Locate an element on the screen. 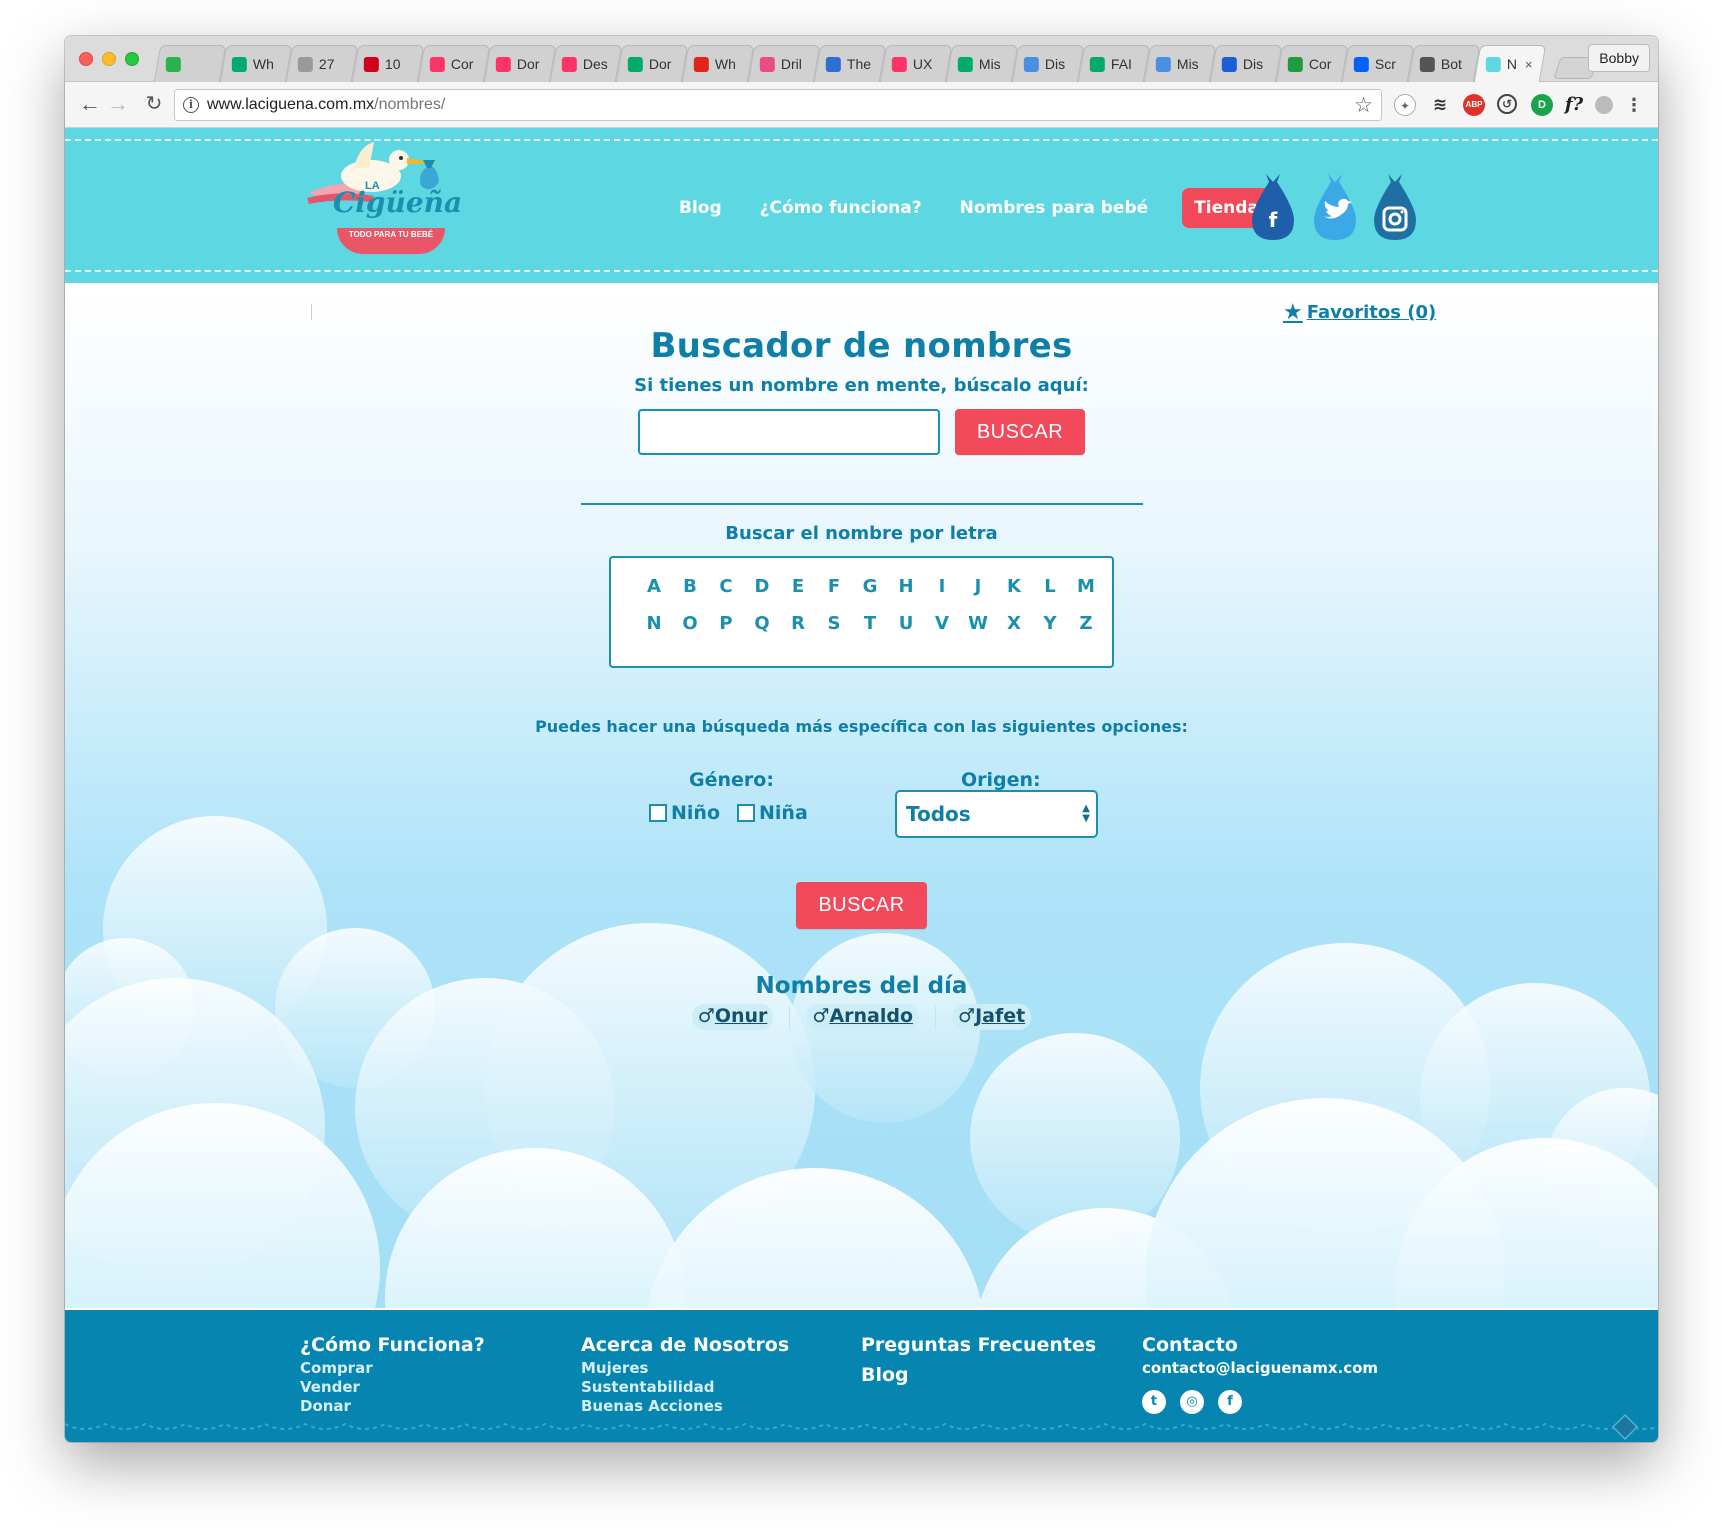 The height and width of the screenshot is (1536, 1723). logo-text: Cigüeña is located at coordinates (397, 202).